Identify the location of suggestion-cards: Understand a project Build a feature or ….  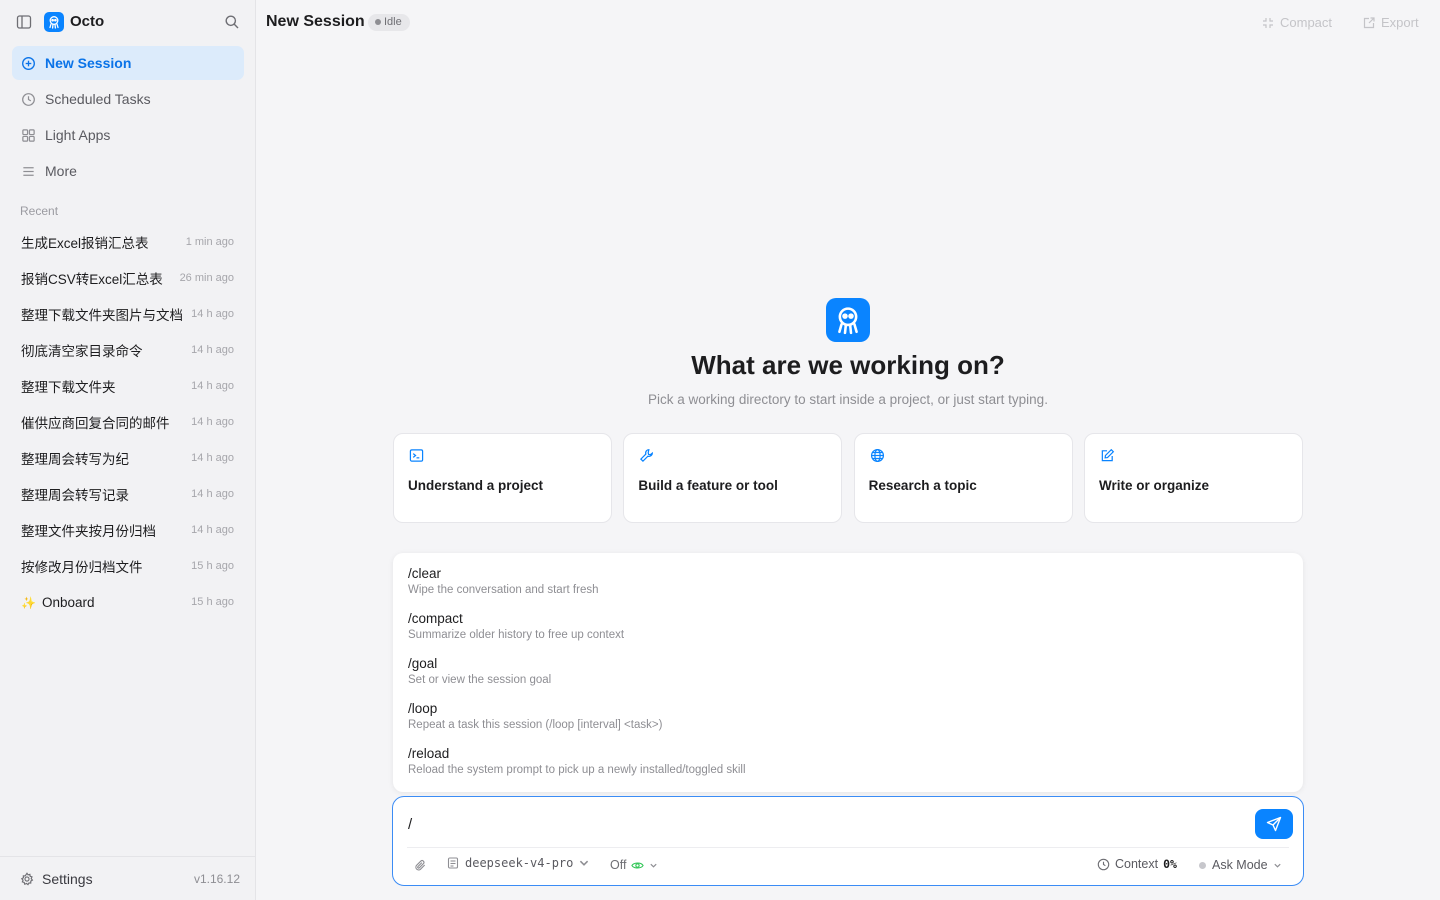
(848, 478).